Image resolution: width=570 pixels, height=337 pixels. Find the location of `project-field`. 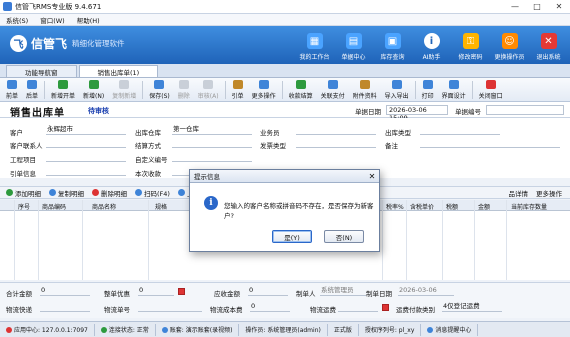

project-field is located at coordinates (86, 157).